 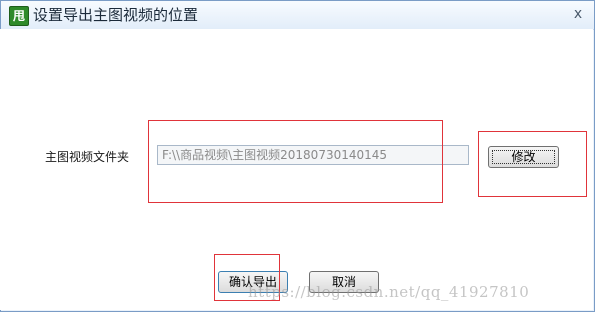 What do you see at coordinates (297, 15) in the screenshot?
I see `title-bar: 甩 设置导出主图视频的位置 x` at bounding box center [297, 15].